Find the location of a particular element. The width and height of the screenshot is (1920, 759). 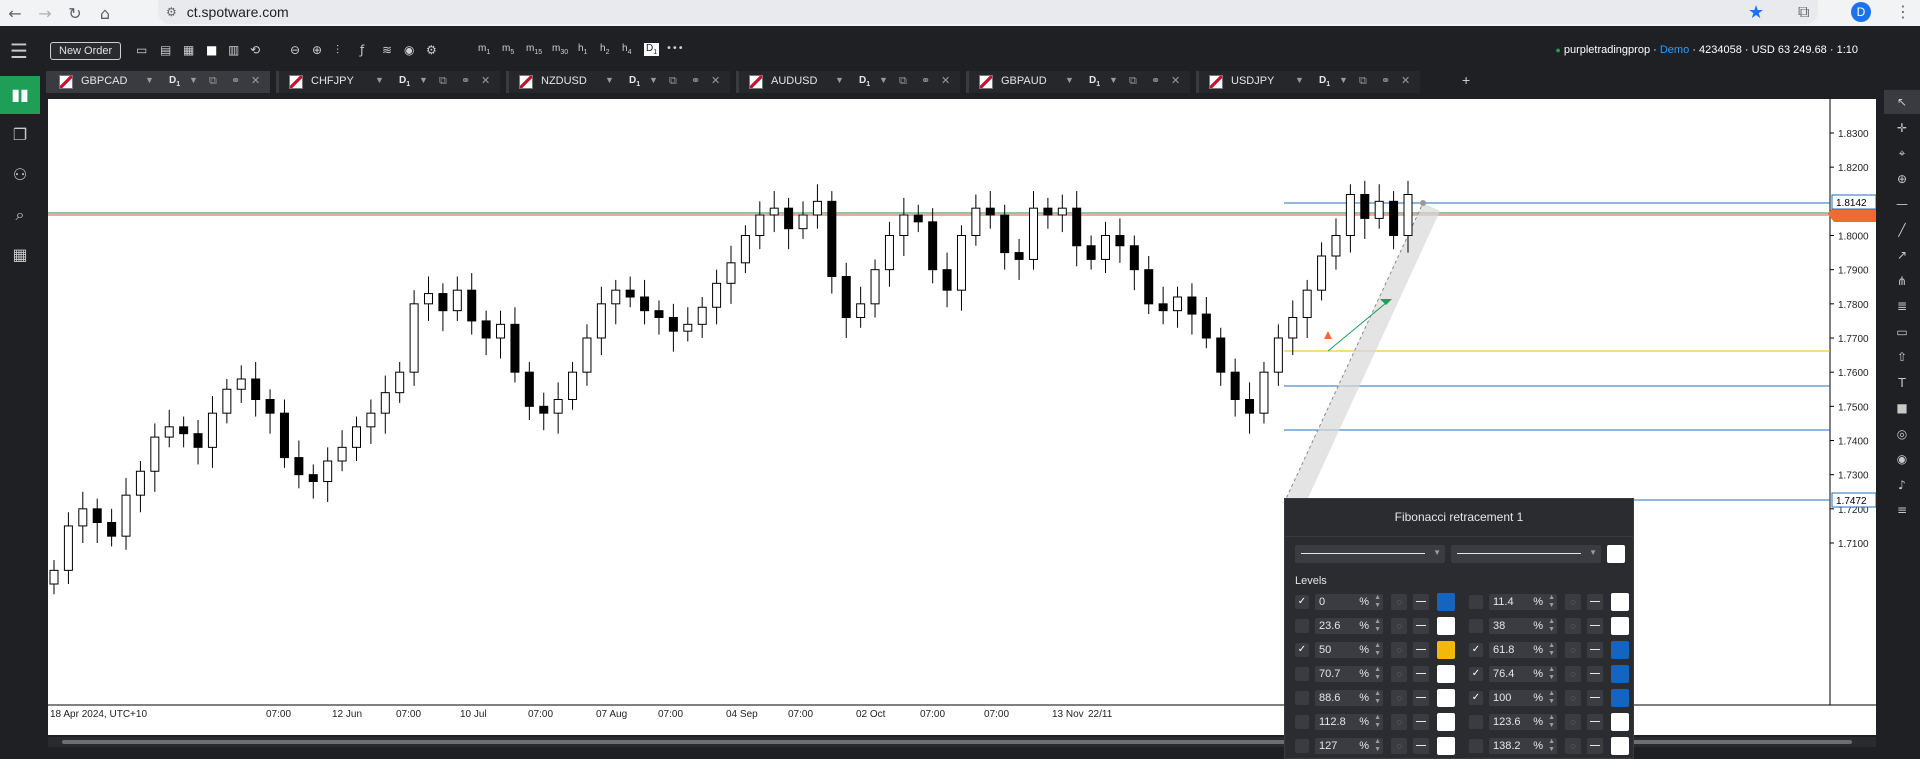

tab-gbpcad: GBPCAD ▼ D1 ▼ ⧉ ⚭ ✕ is located at coordinates (158, 82).